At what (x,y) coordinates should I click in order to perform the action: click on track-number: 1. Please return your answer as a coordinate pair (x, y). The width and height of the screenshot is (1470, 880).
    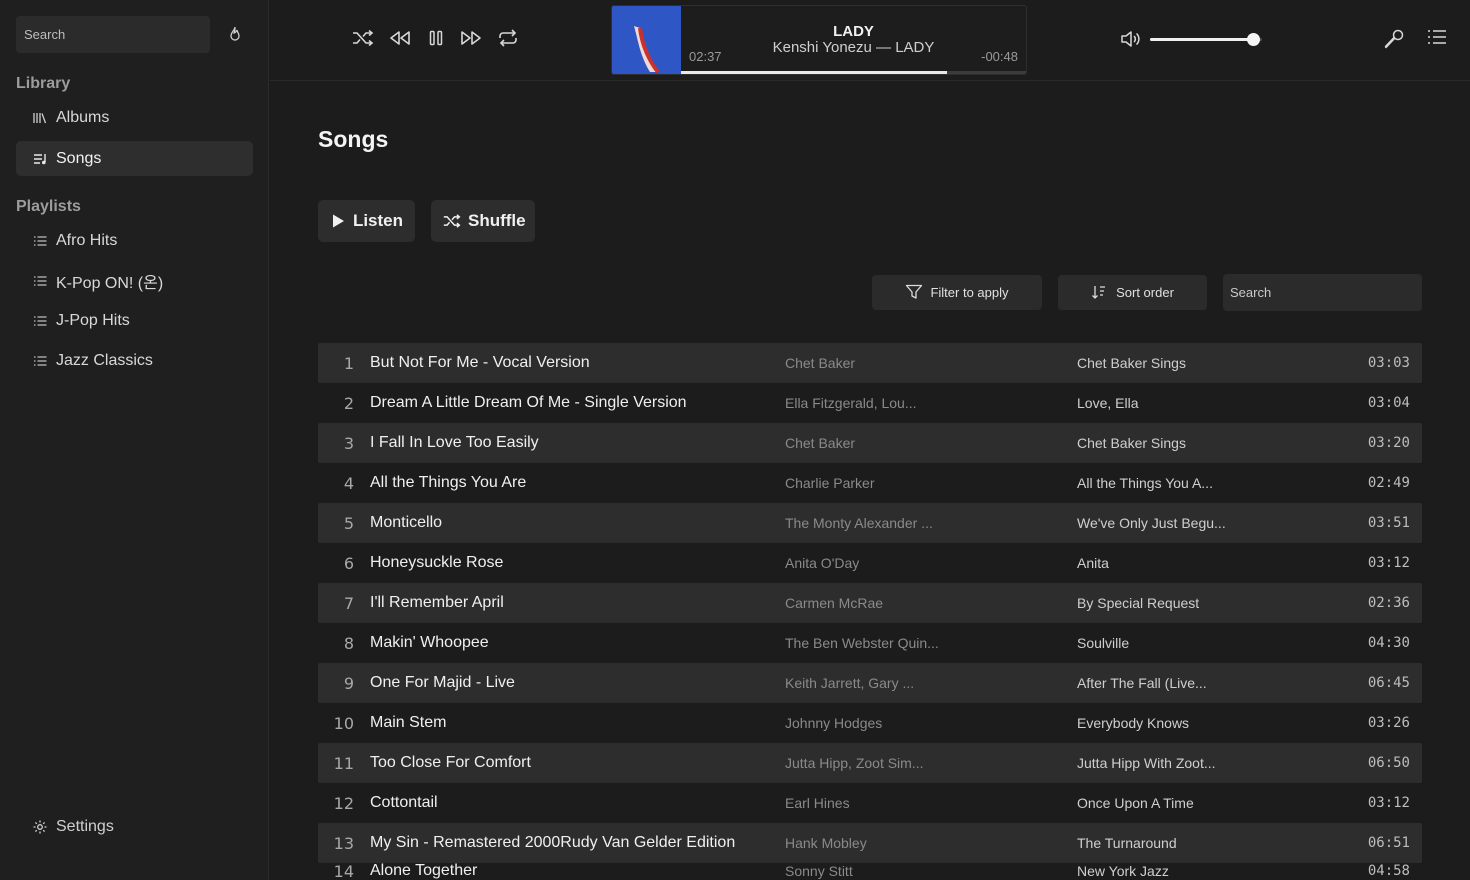
    Looking at the image, I should click on (348, 363).